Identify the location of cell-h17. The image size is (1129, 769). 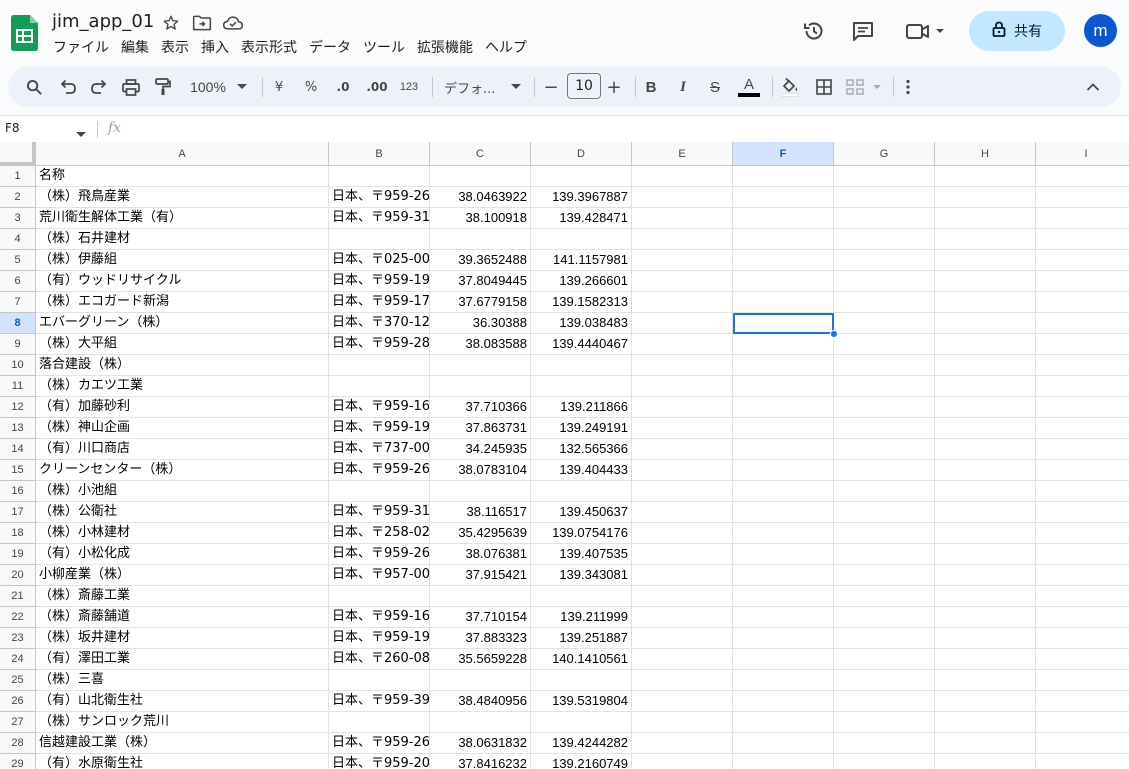
(985, 512).